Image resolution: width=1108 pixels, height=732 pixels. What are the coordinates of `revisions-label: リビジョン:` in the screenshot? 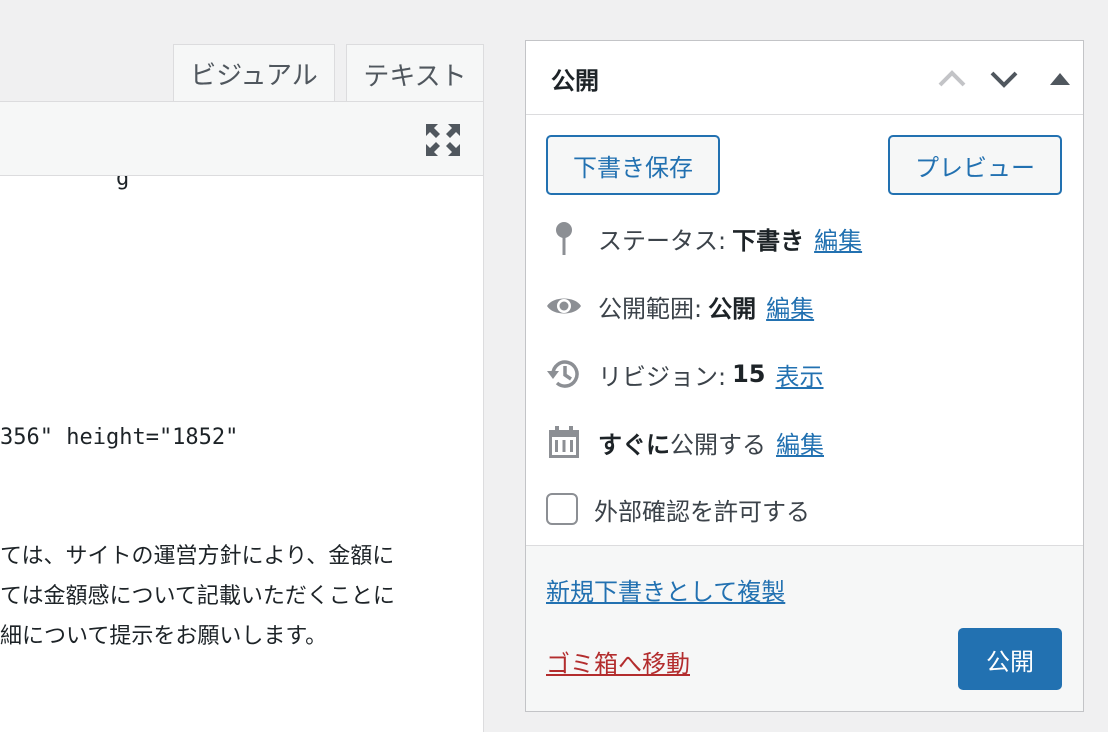 It's located at (662, 376).